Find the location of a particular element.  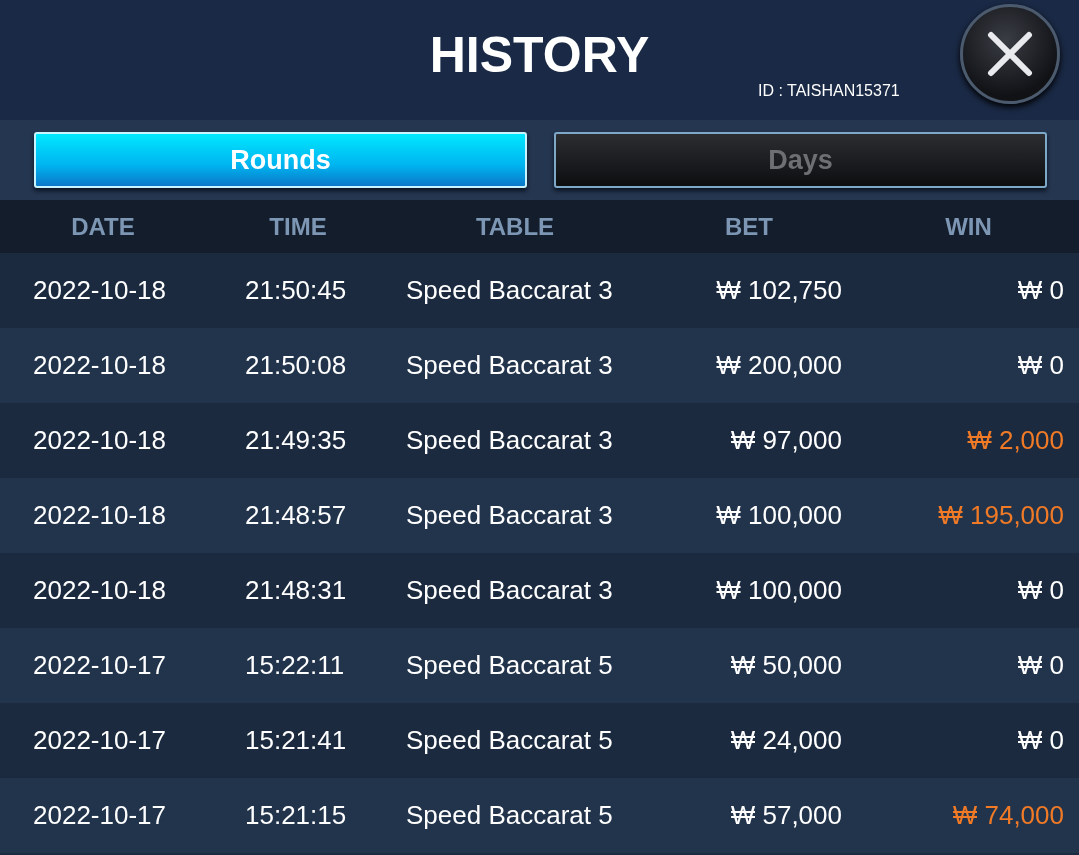

table-cell-text: ₩ 24,000 is located at coordinates (785, 740).